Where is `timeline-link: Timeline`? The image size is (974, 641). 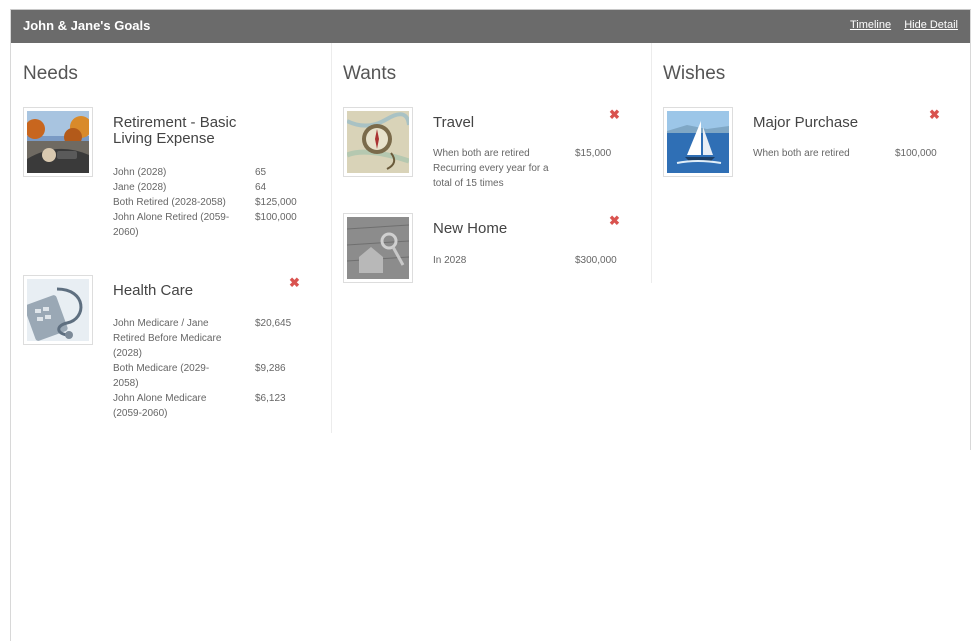
timeline-link: Timeline is located at coordinates (870, 25).